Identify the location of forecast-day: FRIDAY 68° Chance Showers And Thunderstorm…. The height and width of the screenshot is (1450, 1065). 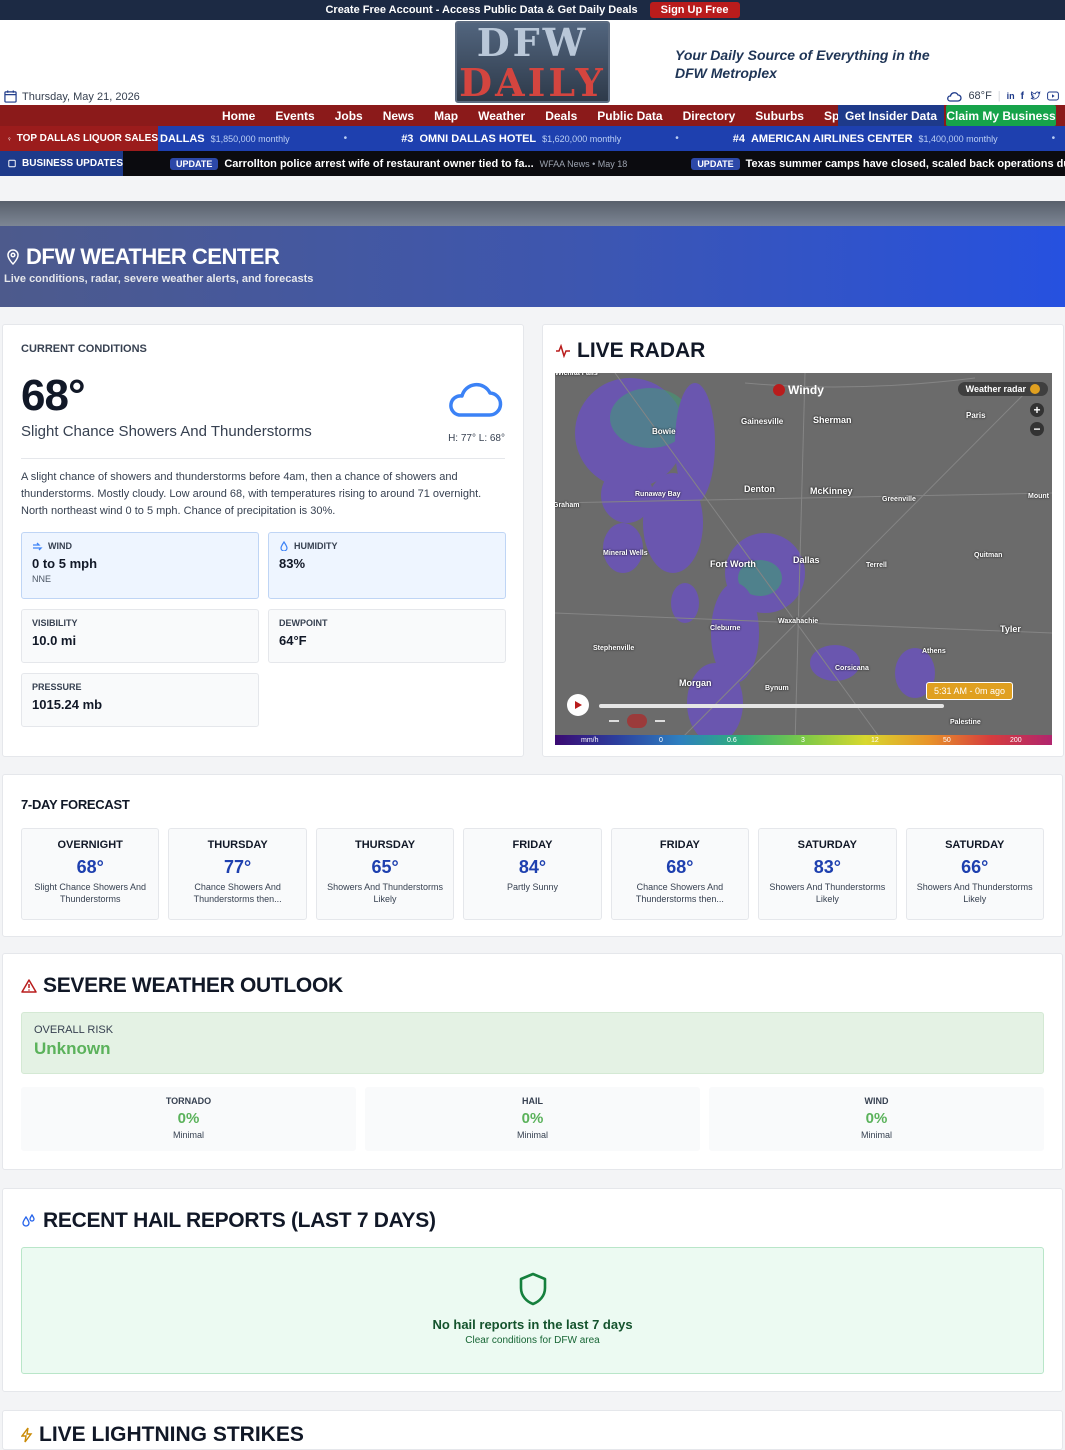
(680, 874).